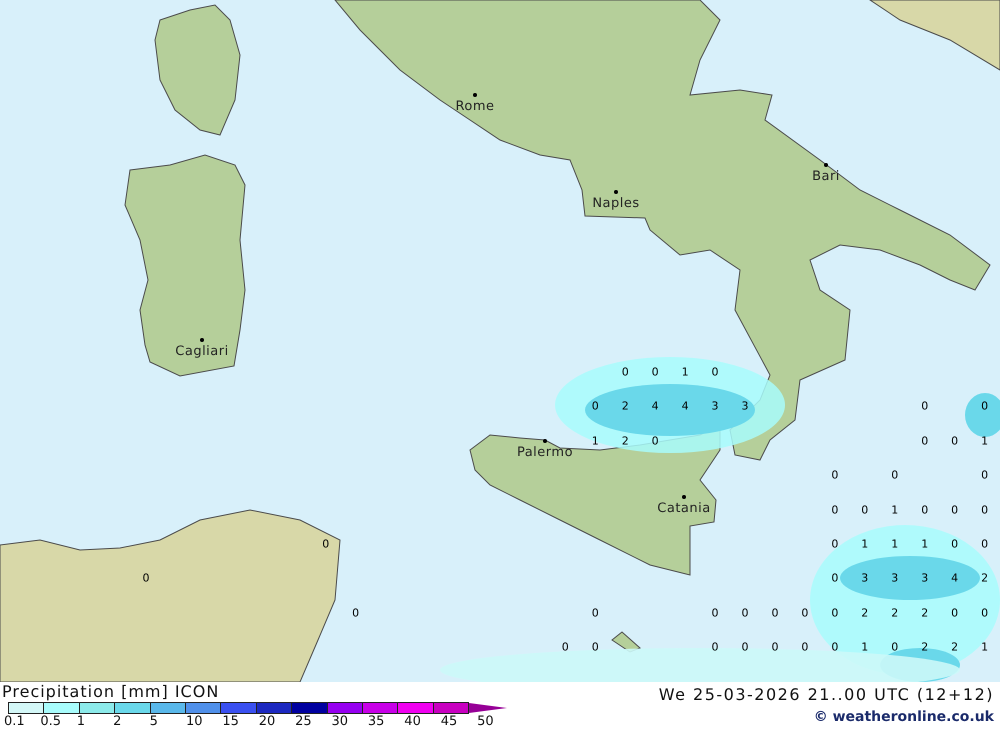 The height and width of the screenshot is (733, 1000). I want to click on legend-label: 25, so click(304, 721).